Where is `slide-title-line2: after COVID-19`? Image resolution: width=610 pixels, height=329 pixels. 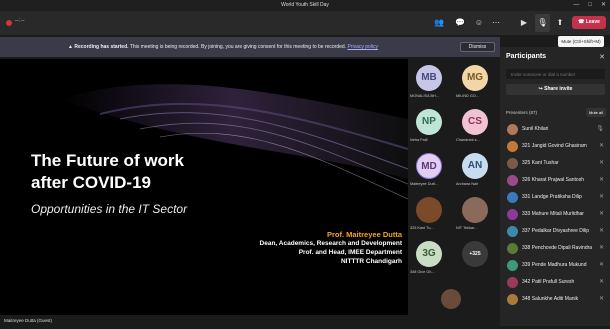 slide-title-line2: after COVID-19 is located at coordinates (91, 182).